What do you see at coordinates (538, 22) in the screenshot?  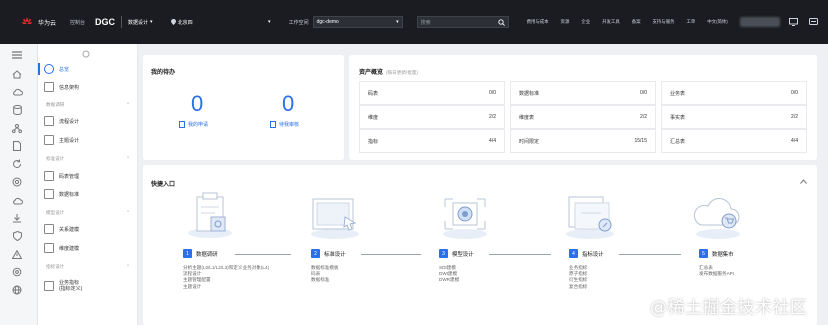 I see `top-link-billing: 费用与成本` at bounding box center [538, 22].